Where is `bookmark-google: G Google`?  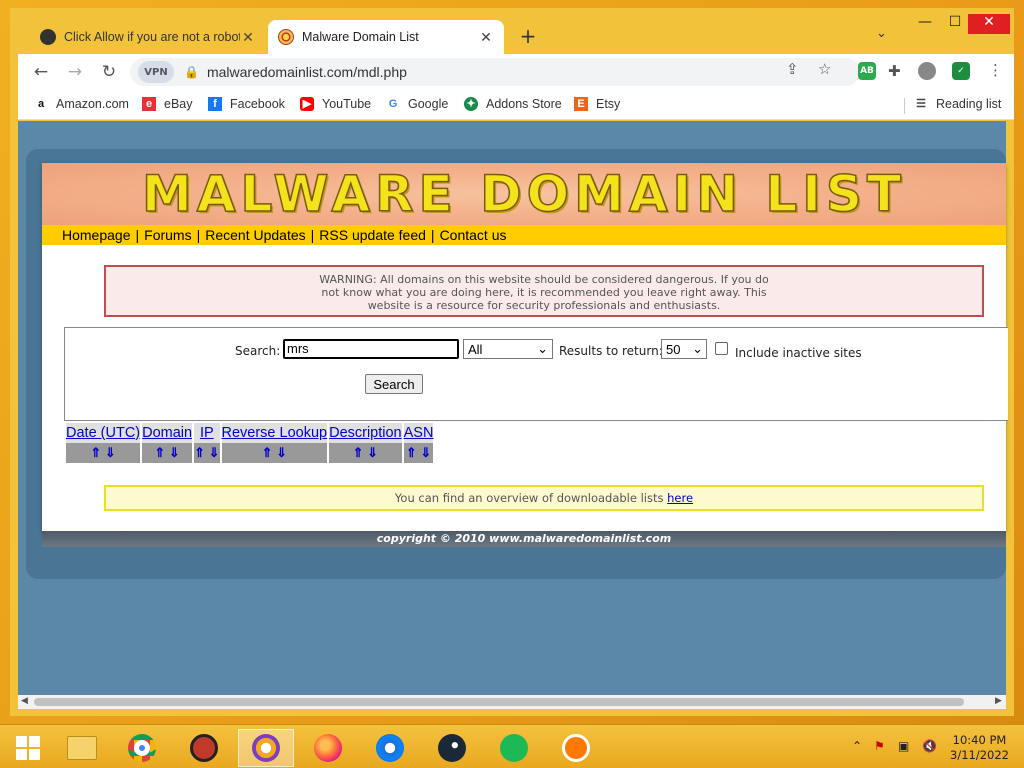
bookmark-google: G Google is located at coordinates (417, 104).